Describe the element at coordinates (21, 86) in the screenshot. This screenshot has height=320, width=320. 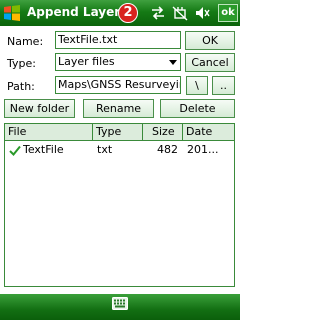
I see `path-label: Path:` at that location.